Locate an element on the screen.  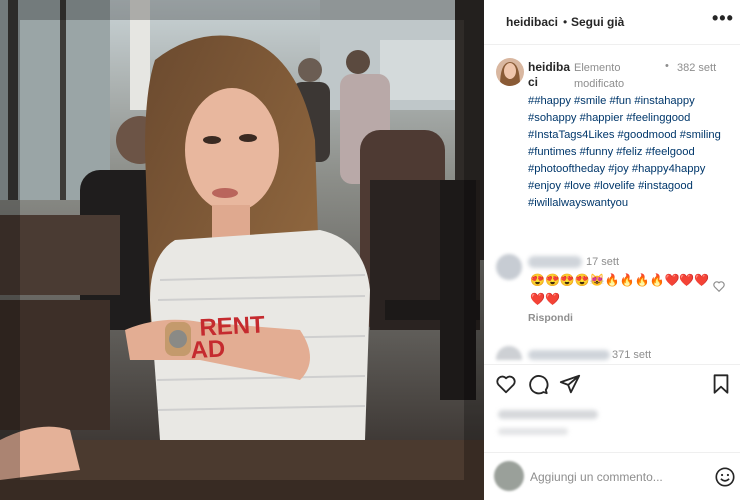
more-options-icon: ••• is located at coordinates (723, 18).